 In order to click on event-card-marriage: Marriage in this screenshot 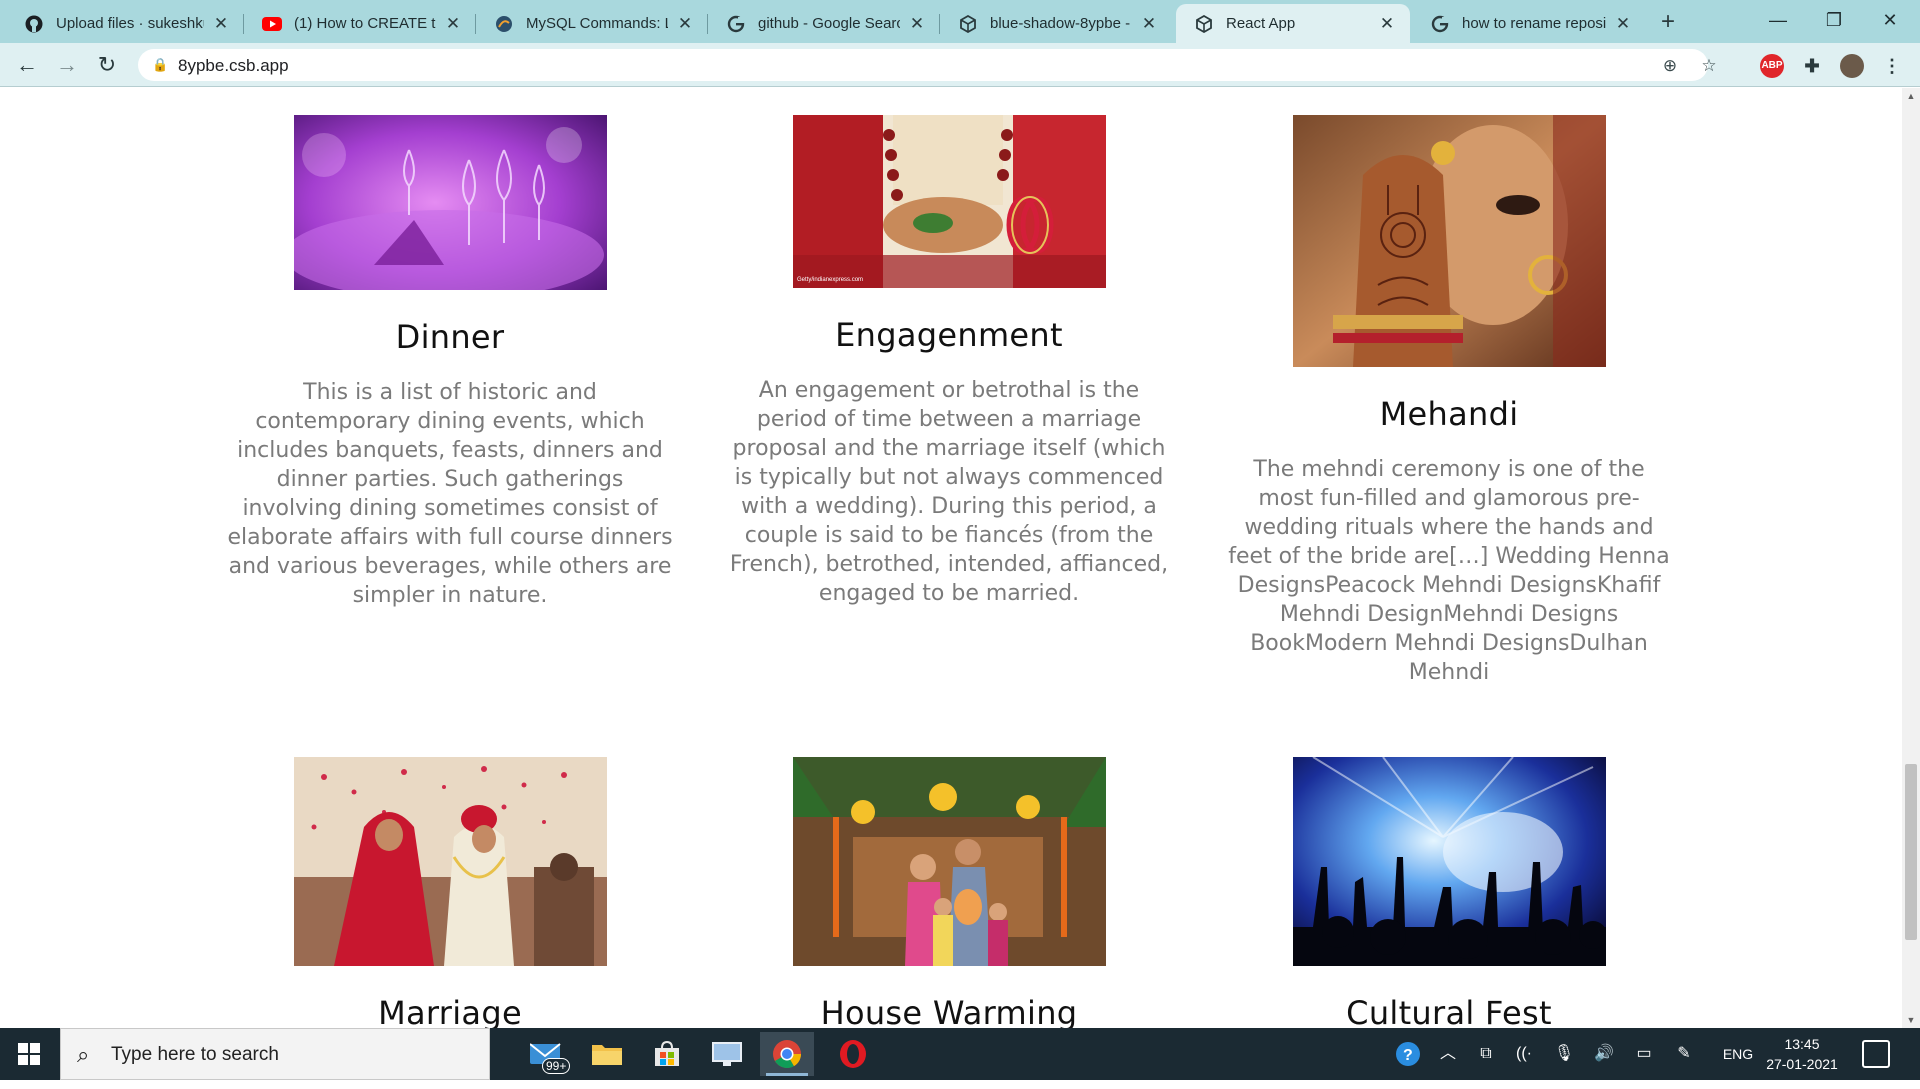, I will do `click(450, 892)`.